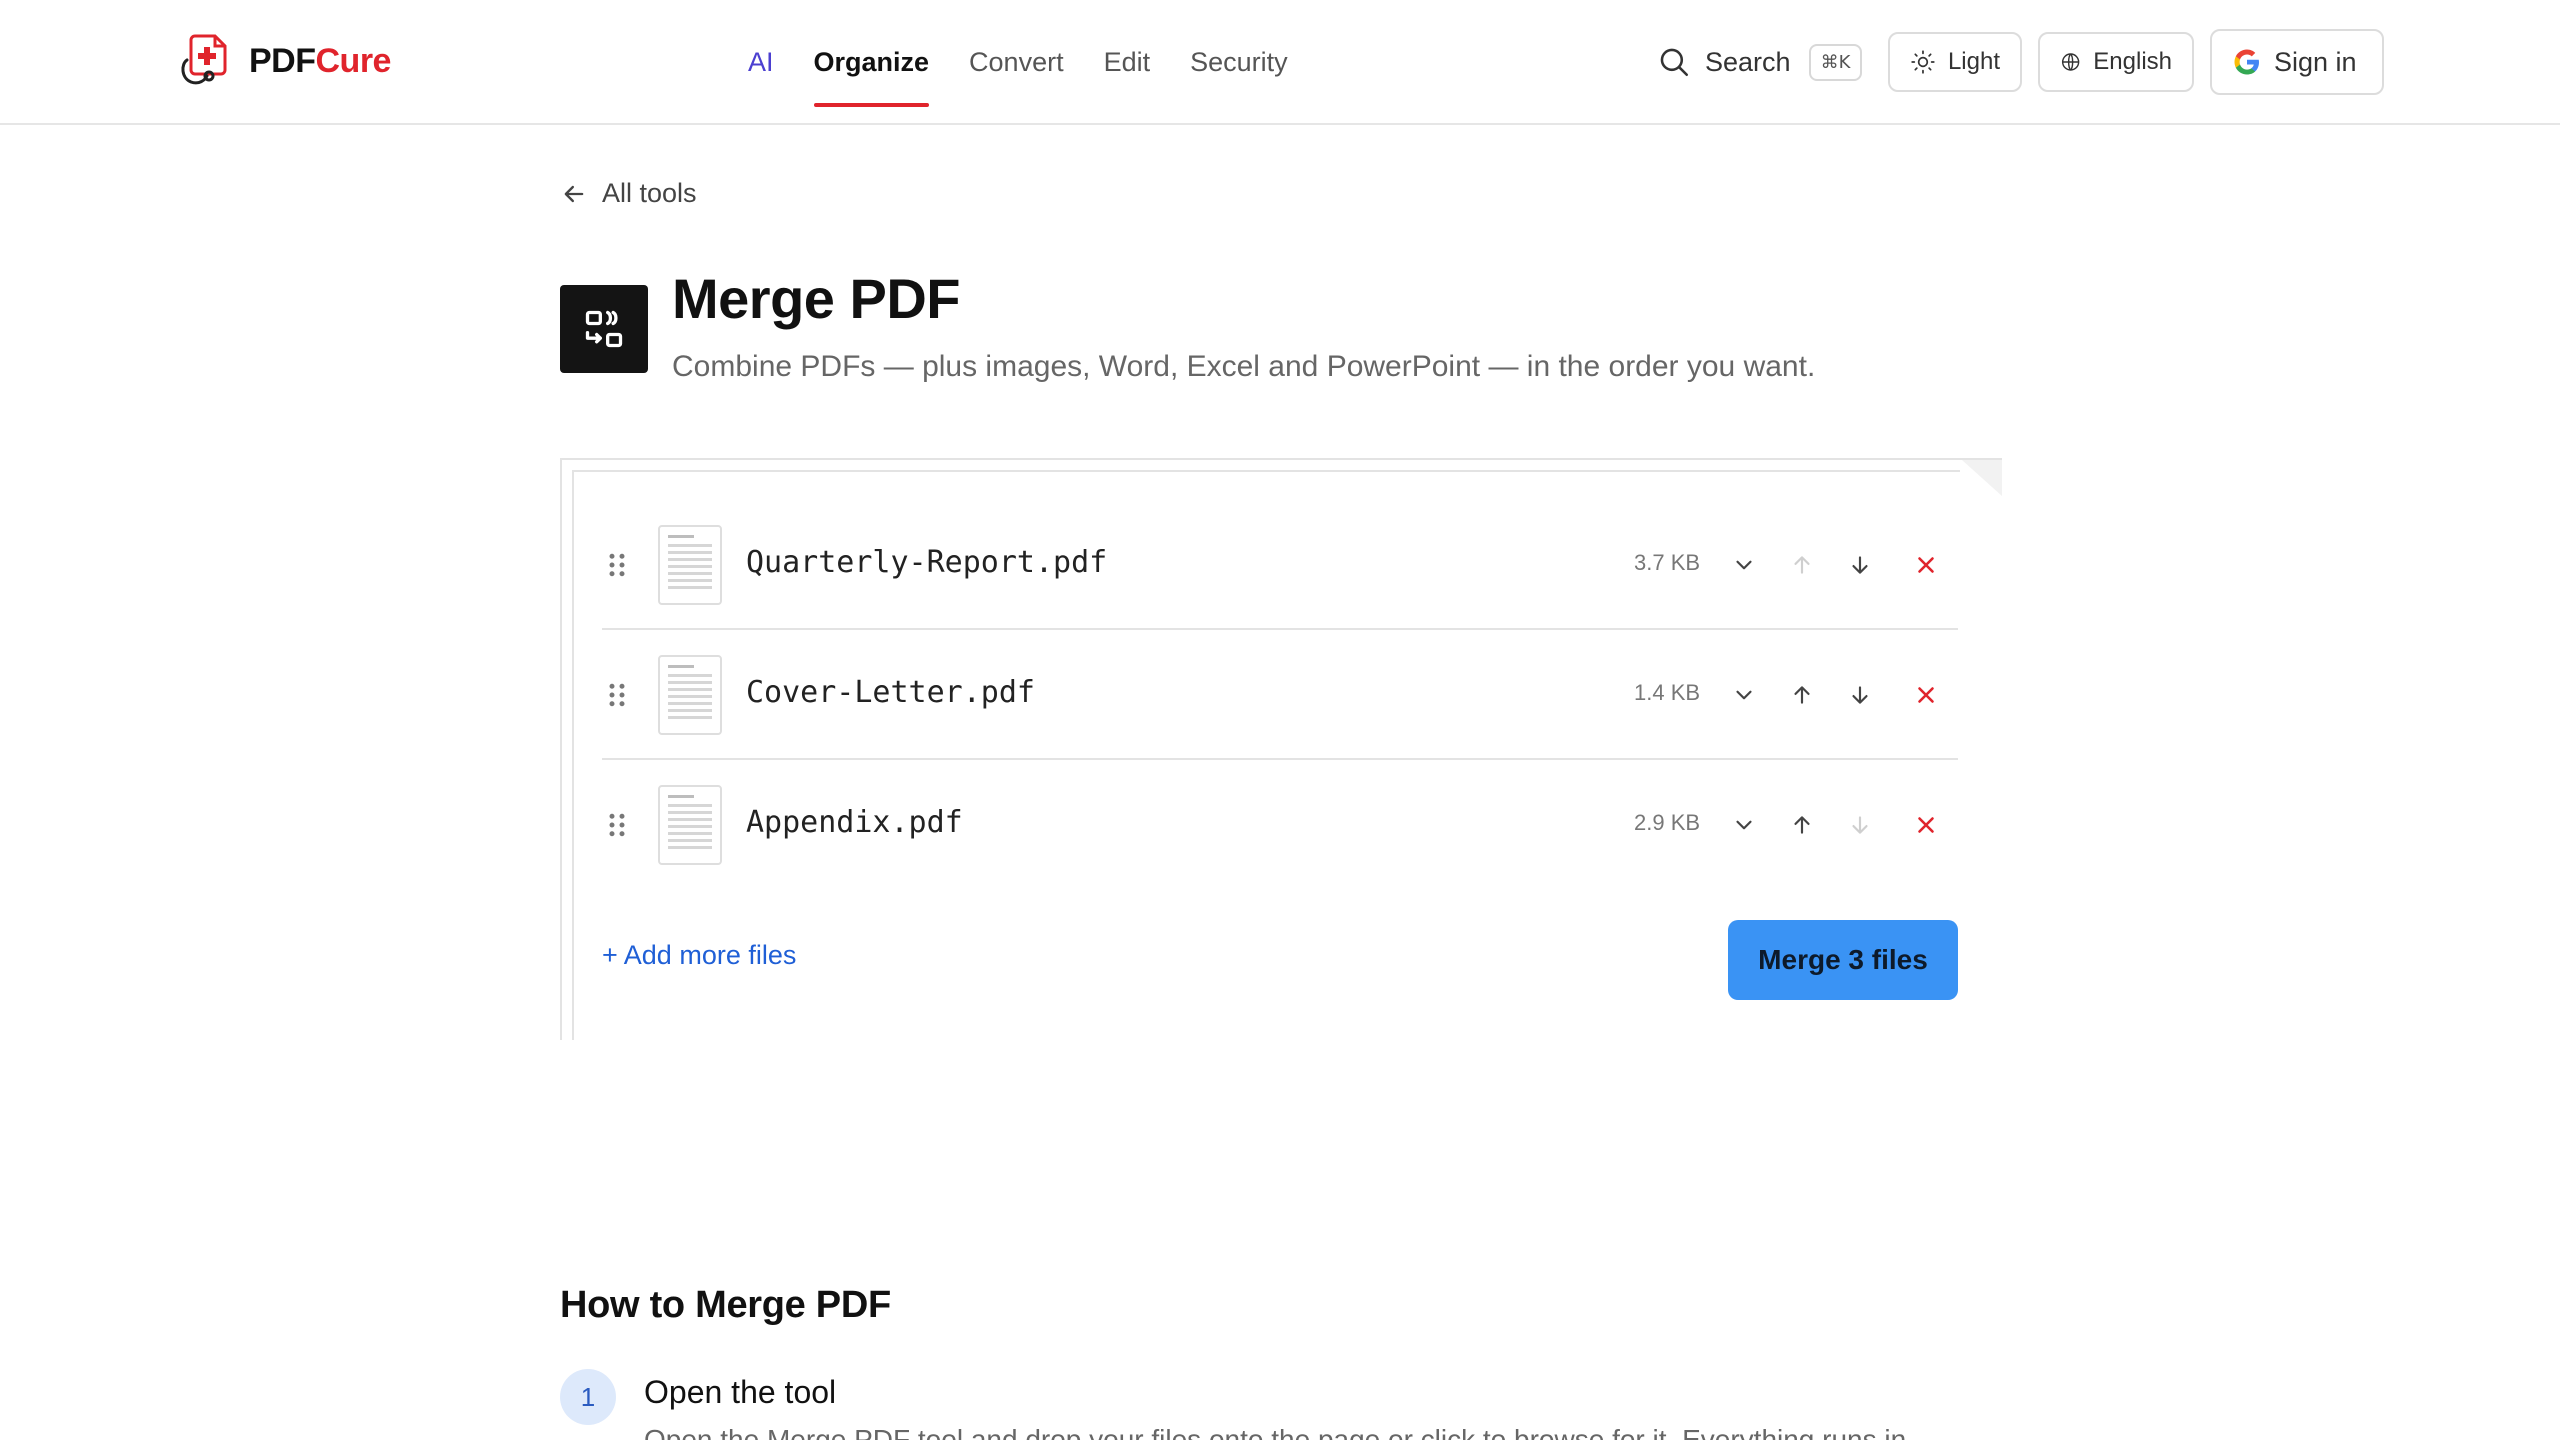 Image resolution: width=2560 pixels, height=1440 pixels. Describe the element at coordinates (588, 1397) in the screenshot. I see `step-number-badge: 1` at that location.